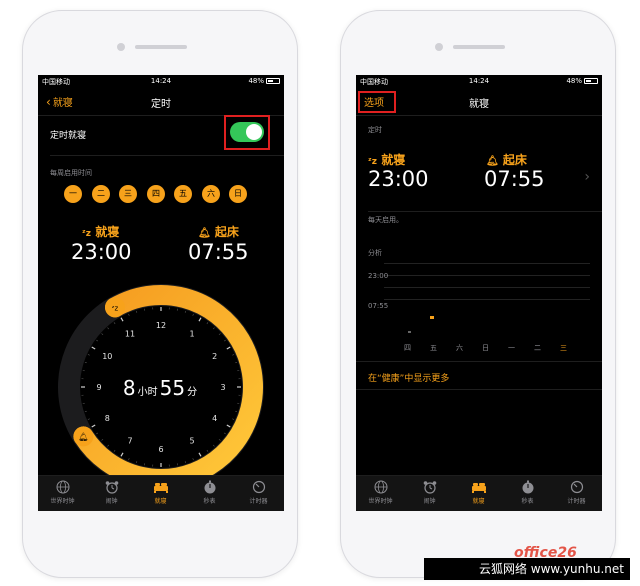 This screenshot has width=640, height=586. Describe the element at coordinates (191, 333) in the screenshot. I see `dial-number: 1` at that location.